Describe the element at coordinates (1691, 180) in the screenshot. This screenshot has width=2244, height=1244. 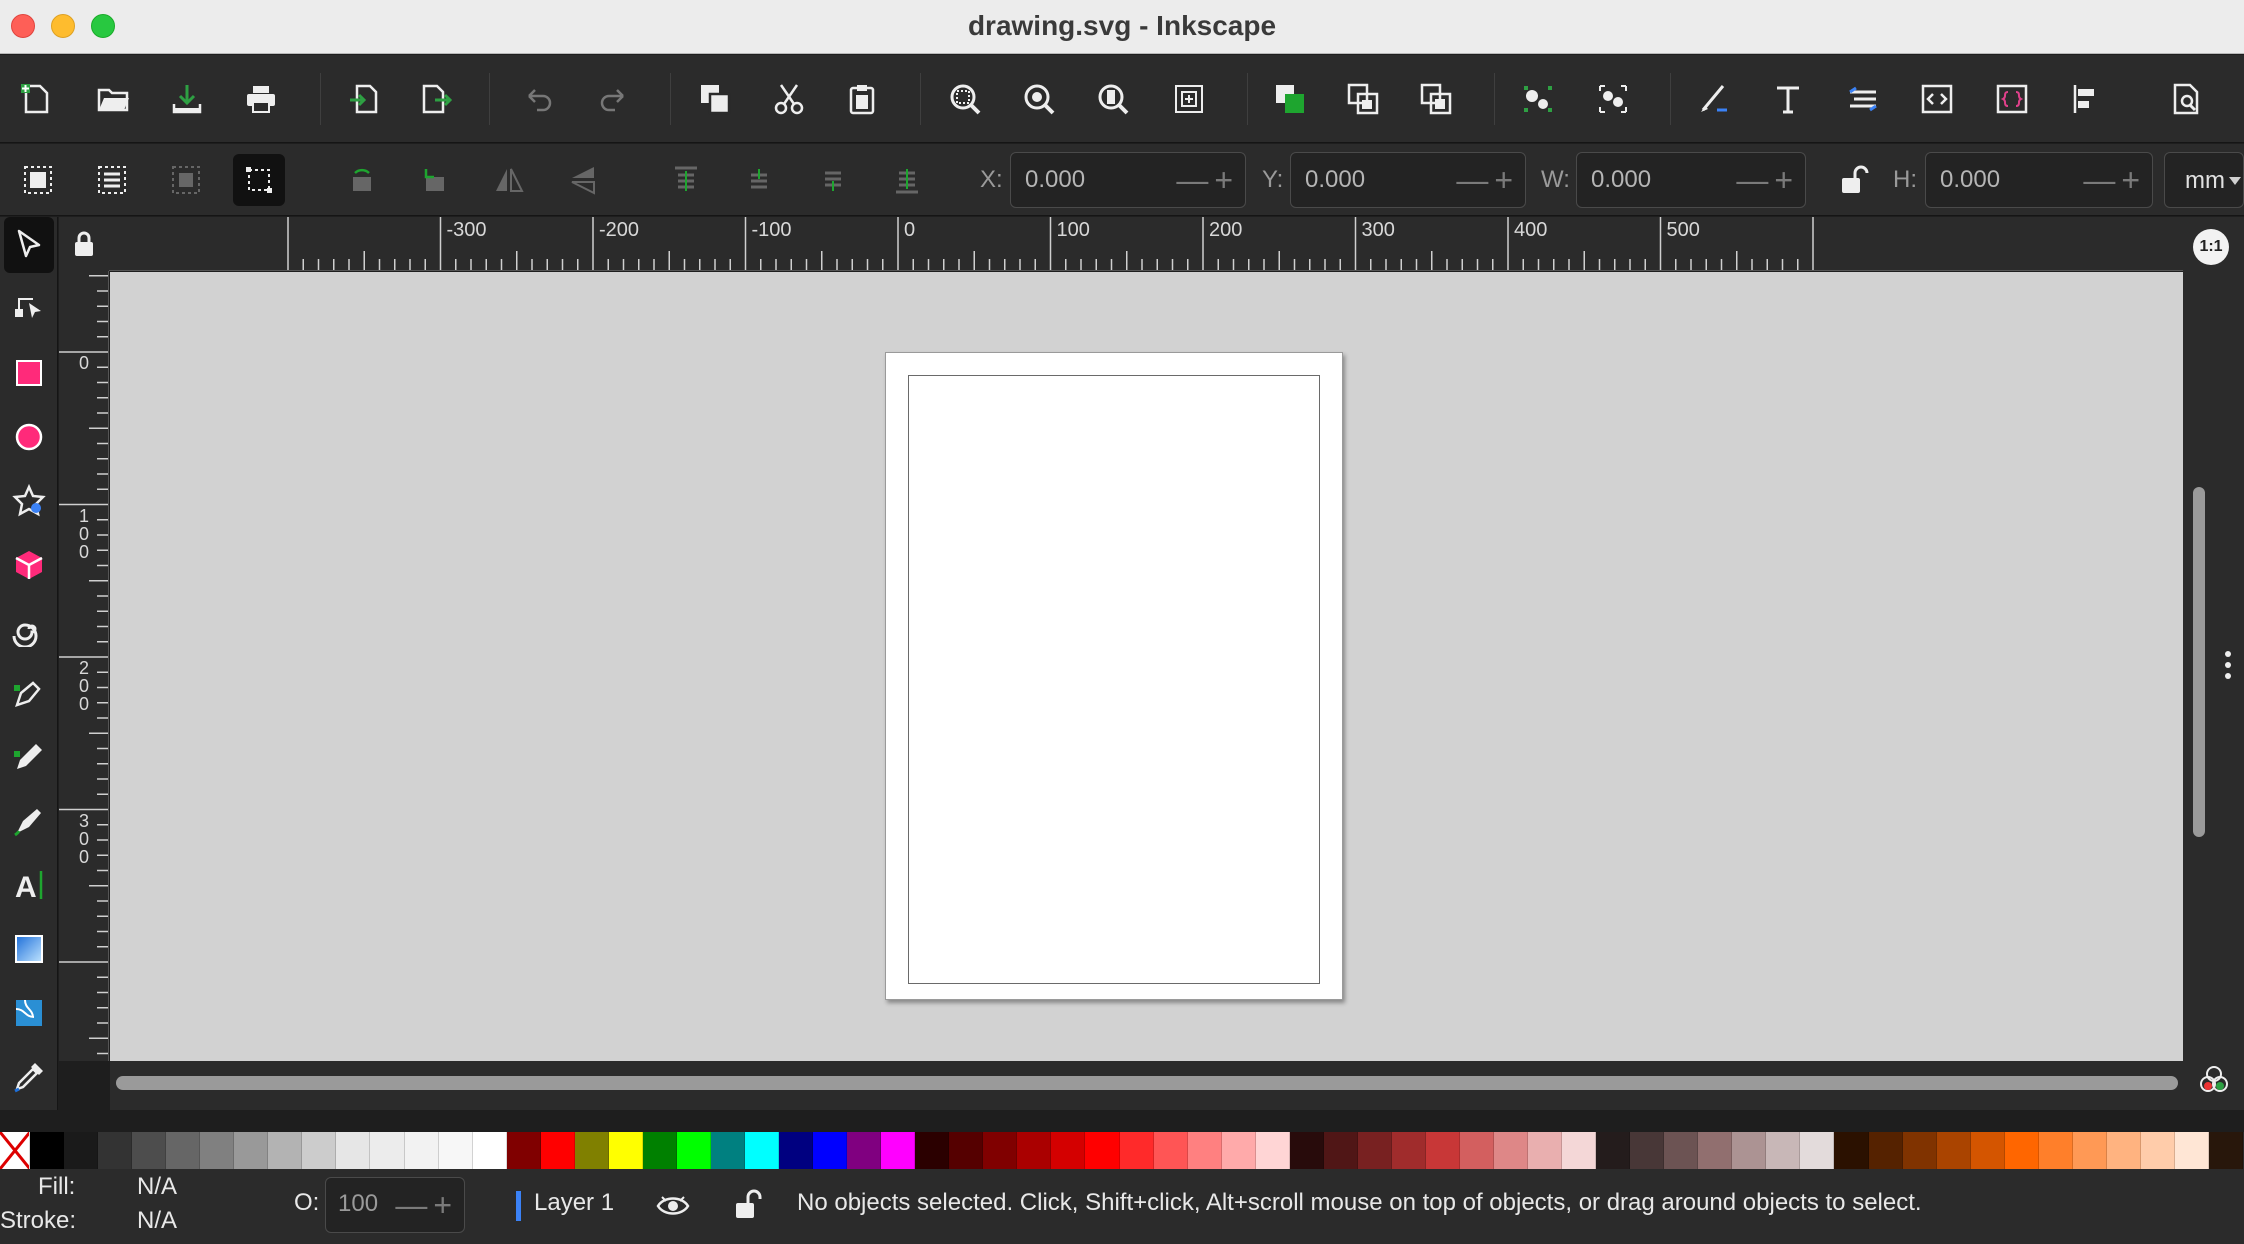
I see `w-spinbox: 0.000 —+` at that location.